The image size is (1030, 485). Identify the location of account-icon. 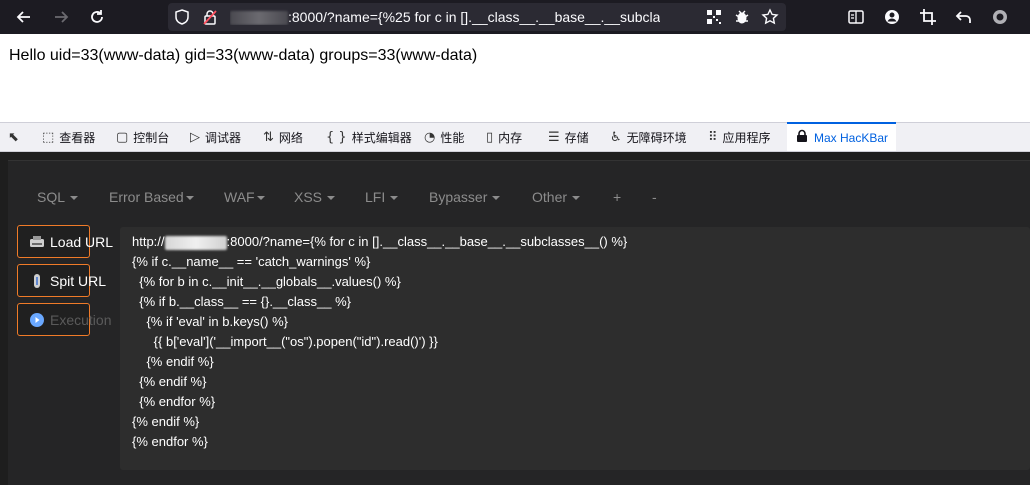
(892, 17).